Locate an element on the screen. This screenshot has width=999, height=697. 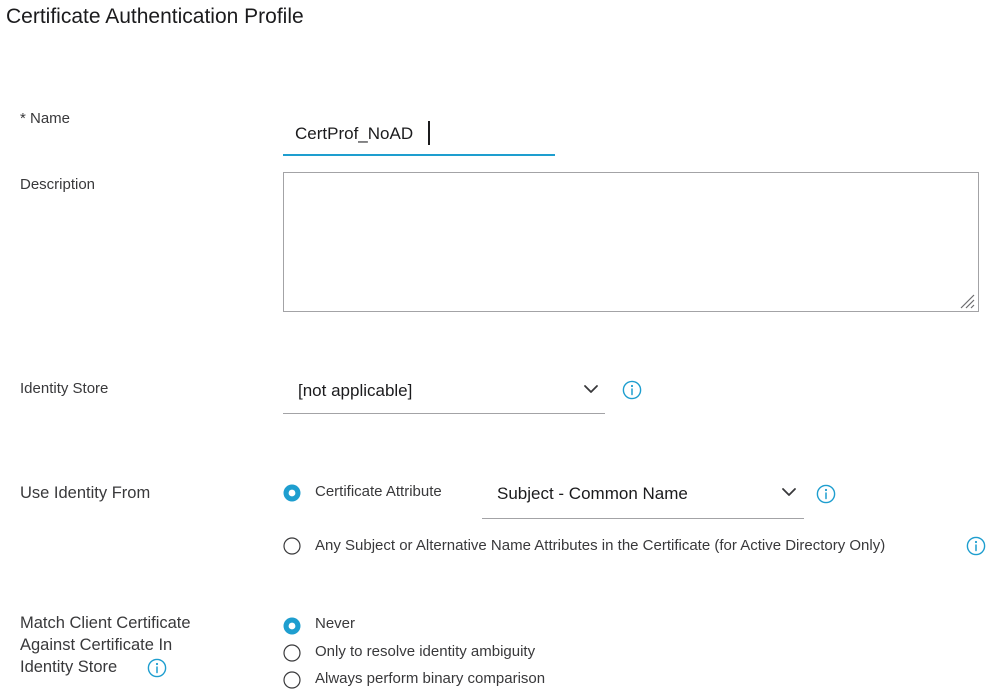
certificate-attribute-select: Subject - Common Name is located at coordinates (643, 497).